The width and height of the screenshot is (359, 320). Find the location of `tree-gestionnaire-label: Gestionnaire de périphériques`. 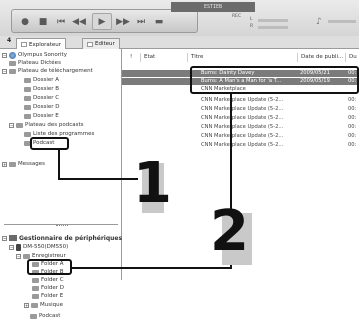

tree-gestionnaire-label: Gestionnaire de périphériques is located at coordinates (71, 238).